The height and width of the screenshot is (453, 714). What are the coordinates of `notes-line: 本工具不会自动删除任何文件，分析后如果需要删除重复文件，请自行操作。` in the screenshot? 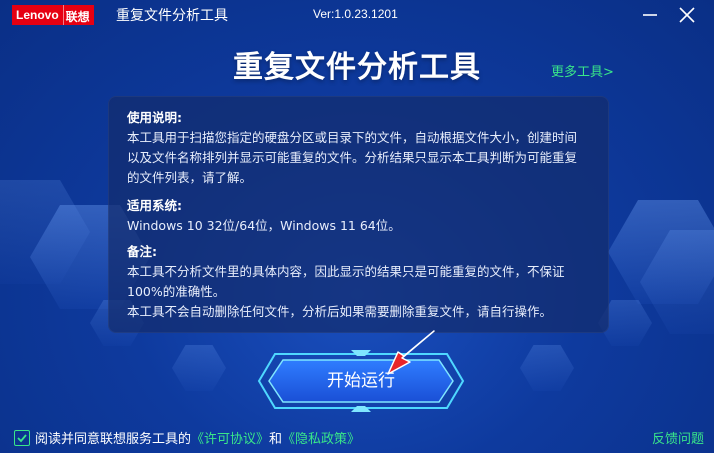 It's located at (340, 311).